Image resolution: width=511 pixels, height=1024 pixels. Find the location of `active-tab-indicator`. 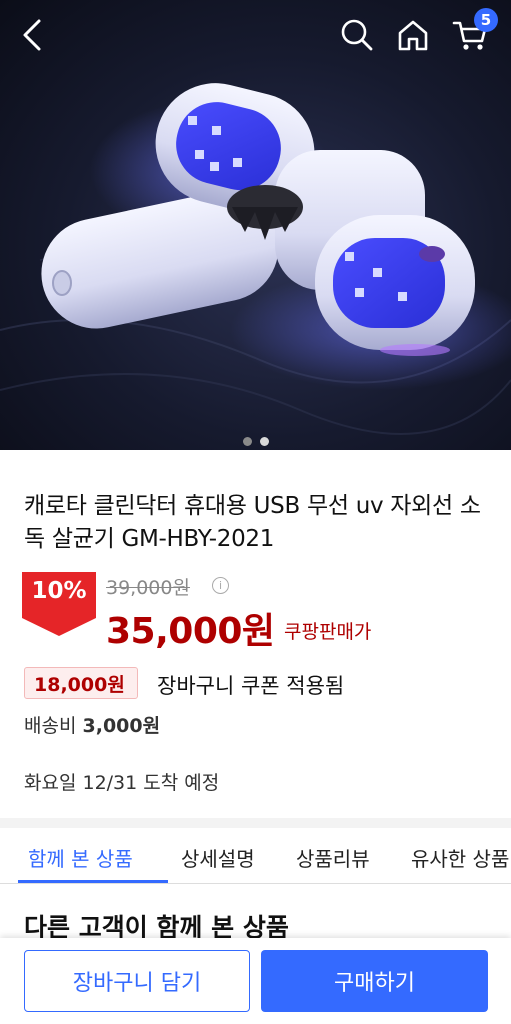

active-tab-indicator is located at coordinates (93, 881).